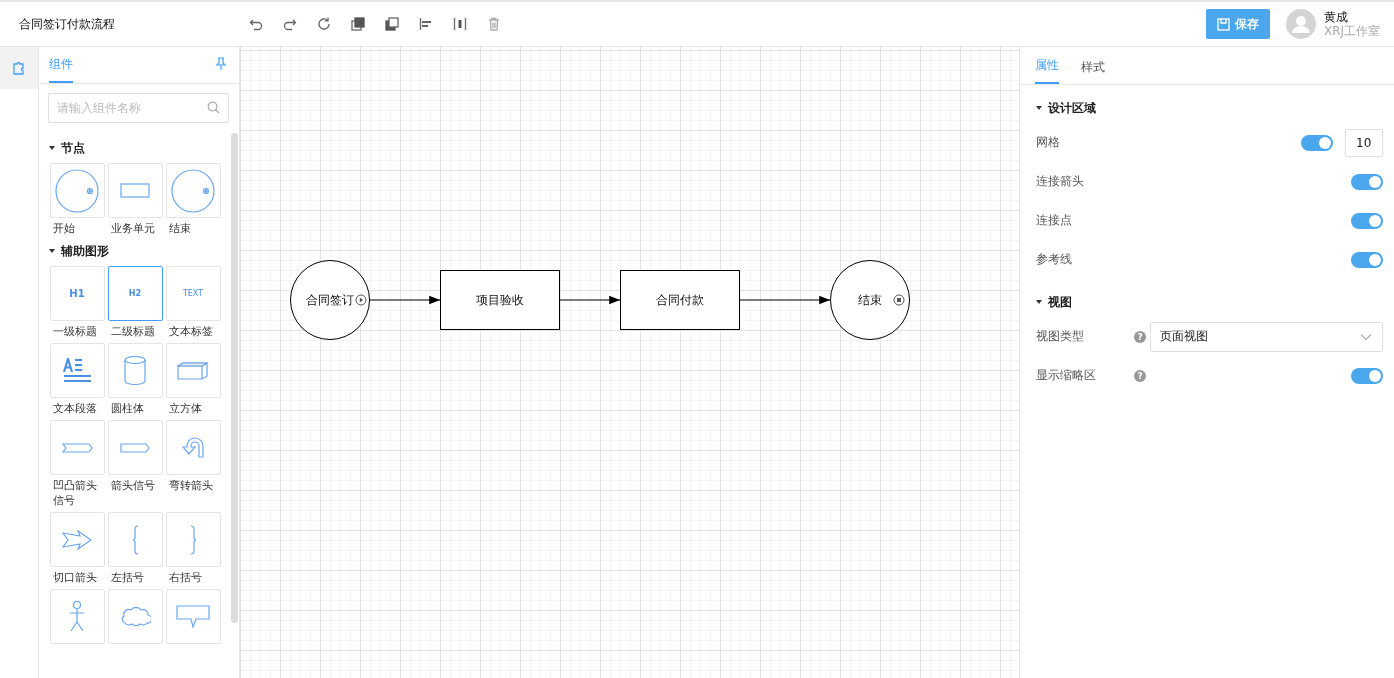  What do you see at coordinates (133, 228) in the screenshot?
I see `tile-label: 业务单元` at bounding box center [133, 228].